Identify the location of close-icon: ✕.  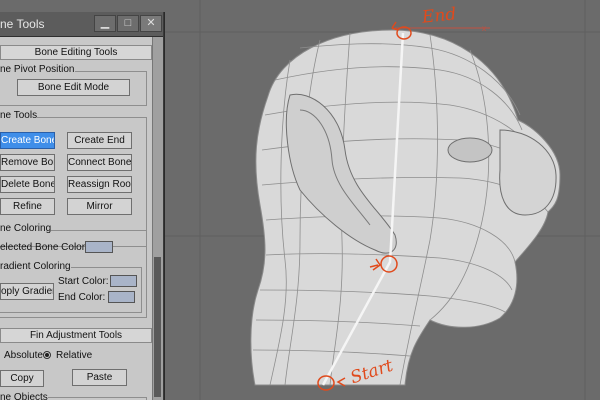
(151, 23).